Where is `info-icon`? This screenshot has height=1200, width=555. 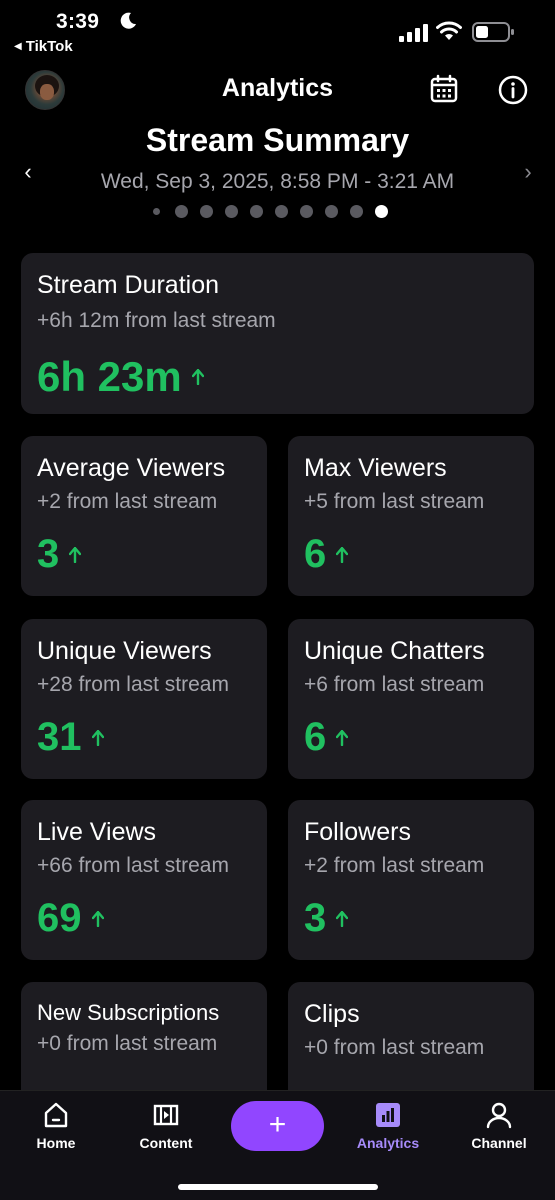 info-icon is located at coordinates (513, 90).